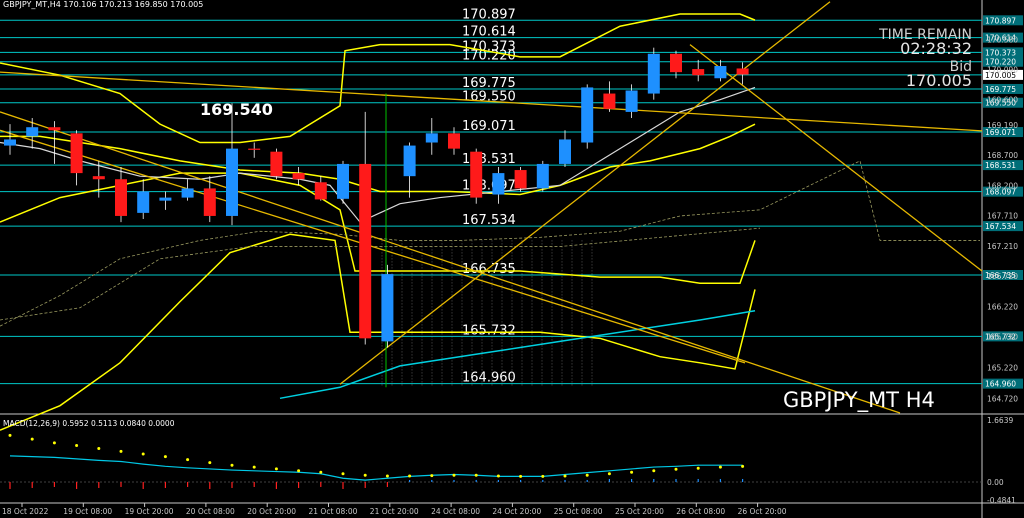 This screenshot has width=1024, height=518. Describe the element at coordinates (1000, 384) in the screenshot. I see `level-price-tag-text: 164.960` at that location.